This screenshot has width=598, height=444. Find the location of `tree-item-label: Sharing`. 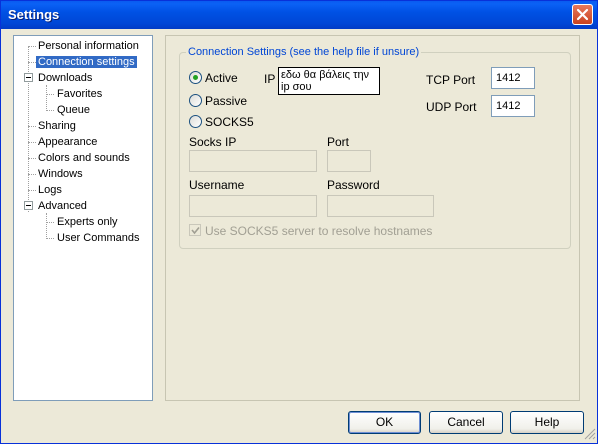

tree-item-label: Sharing is located at coordinates (57, 126).